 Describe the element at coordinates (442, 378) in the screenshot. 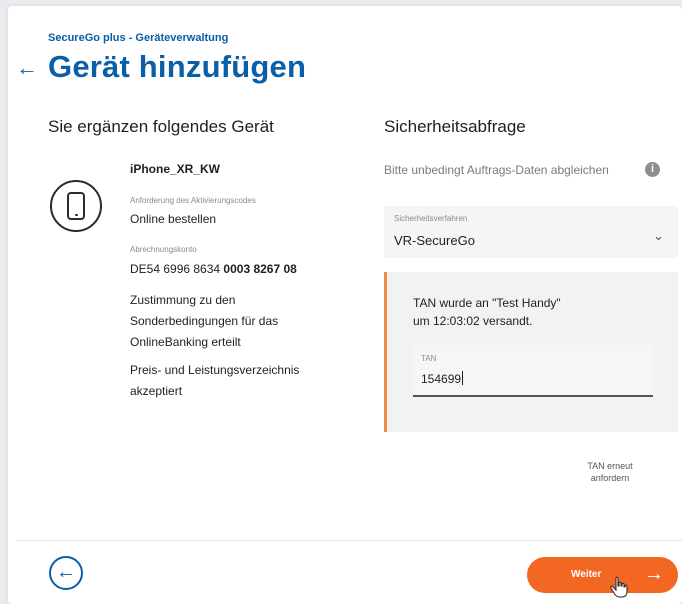

I see `tan-value: 154699` at that location.